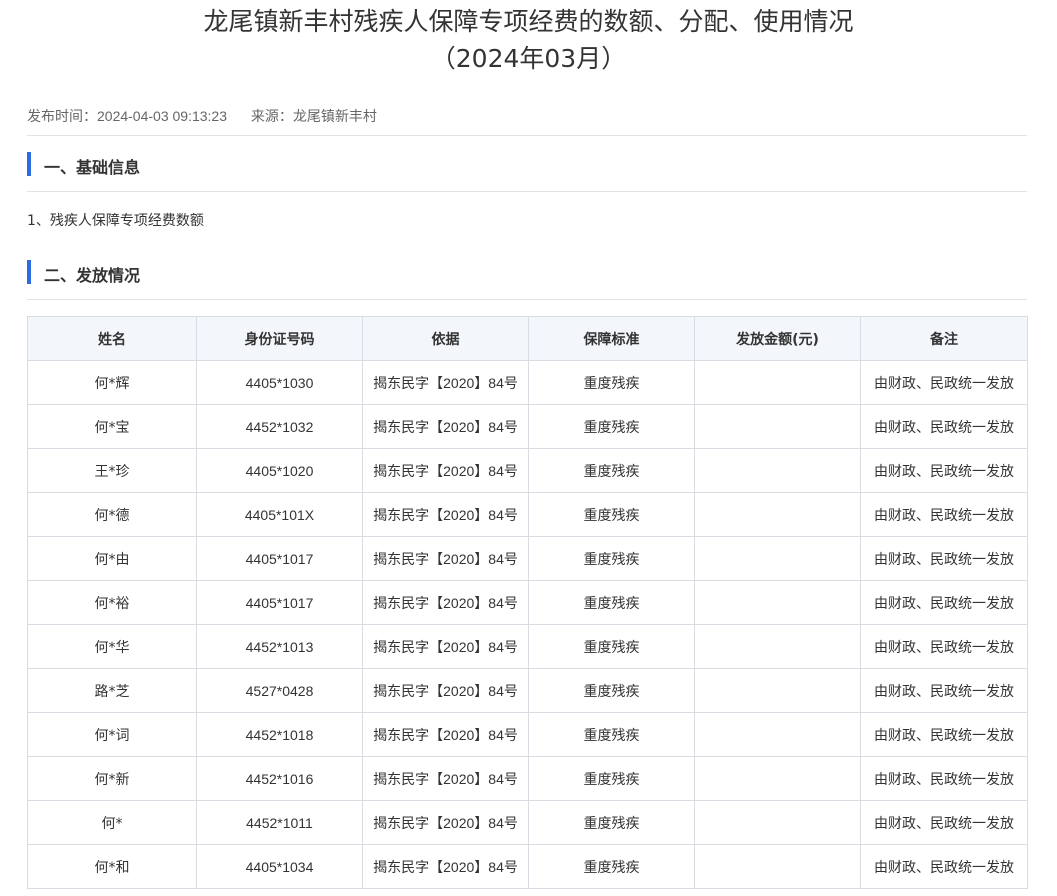 The width and height of the screenshot is (1057, 896). I want to click on table-row: 路*芝 4527*0428 揭东民字【2020】84号 重度残疾 由财政、民政统一发放, so click(527, 690).